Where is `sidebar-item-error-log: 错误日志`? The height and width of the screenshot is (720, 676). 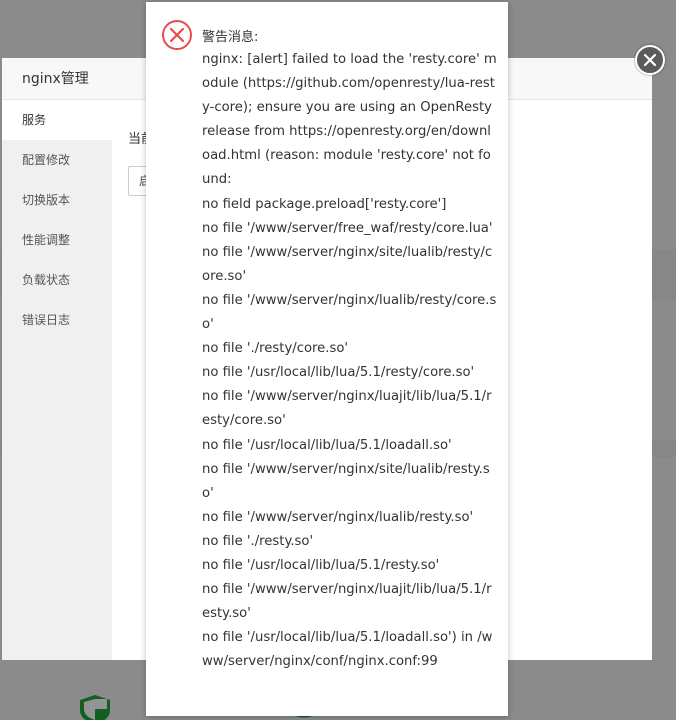 sidebar-item-error-log: 错误日志 is located at coordinates (57, 320).